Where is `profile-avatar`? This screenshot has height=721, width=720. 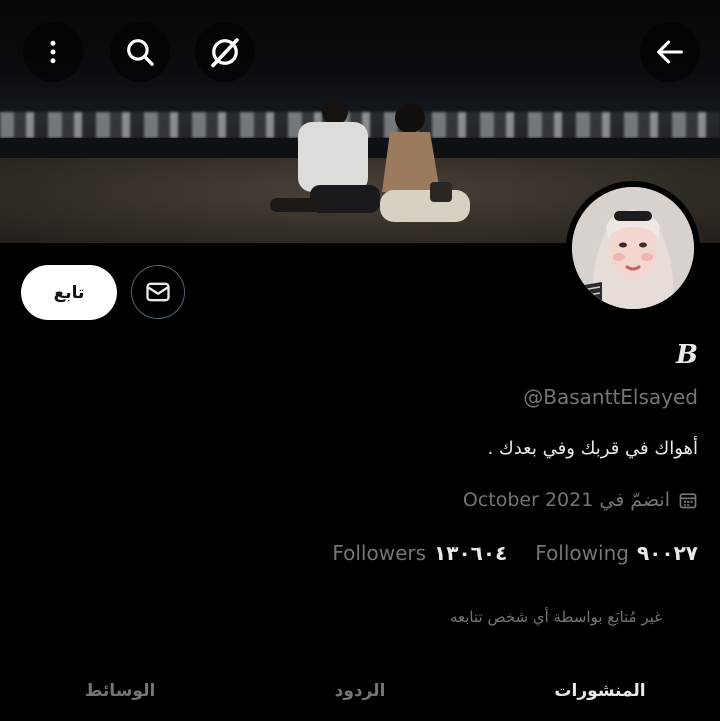
profile-avatar is located at coordinates (633, 248).